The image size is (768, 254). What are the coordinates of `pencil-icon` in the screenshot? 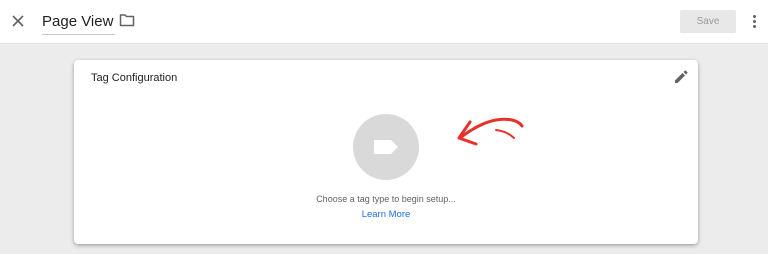 It's located at (681, 77).